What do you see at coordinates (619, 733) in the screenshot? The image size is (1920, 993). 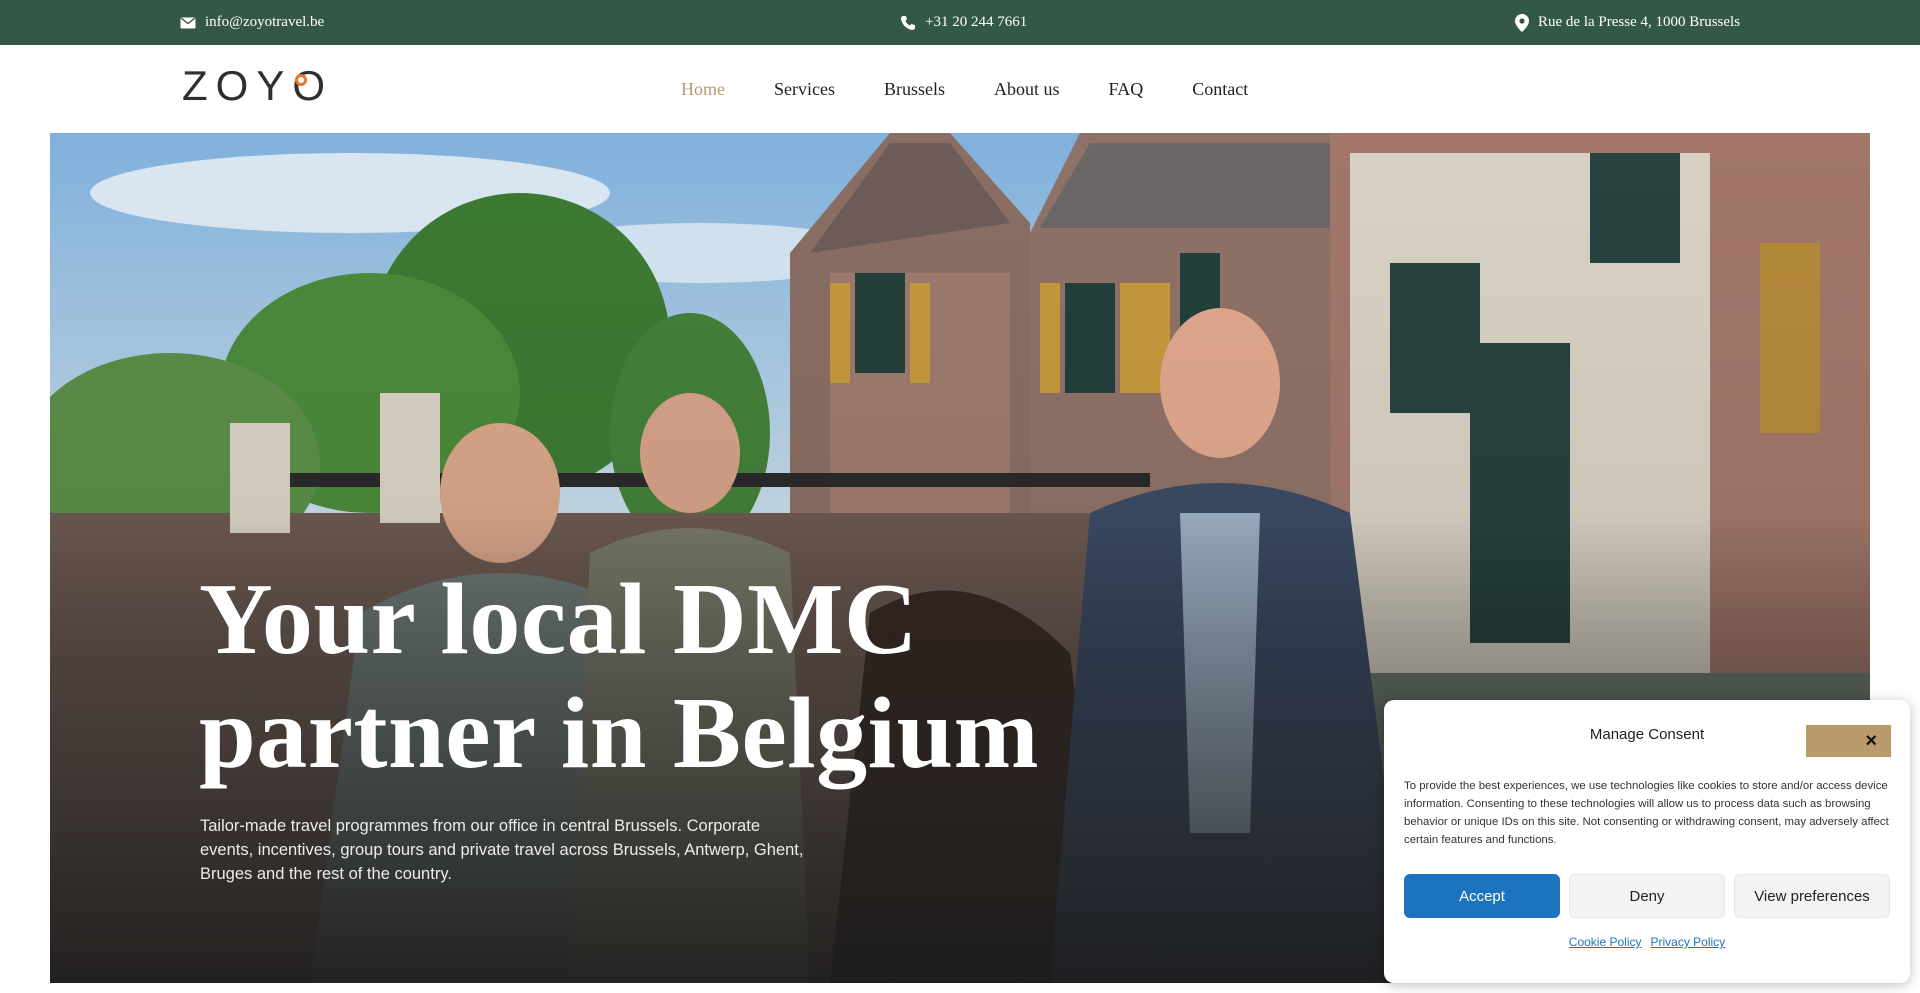 I see `hero-heading-line-2: partner in Belgium` at bounding box center [619, 733].